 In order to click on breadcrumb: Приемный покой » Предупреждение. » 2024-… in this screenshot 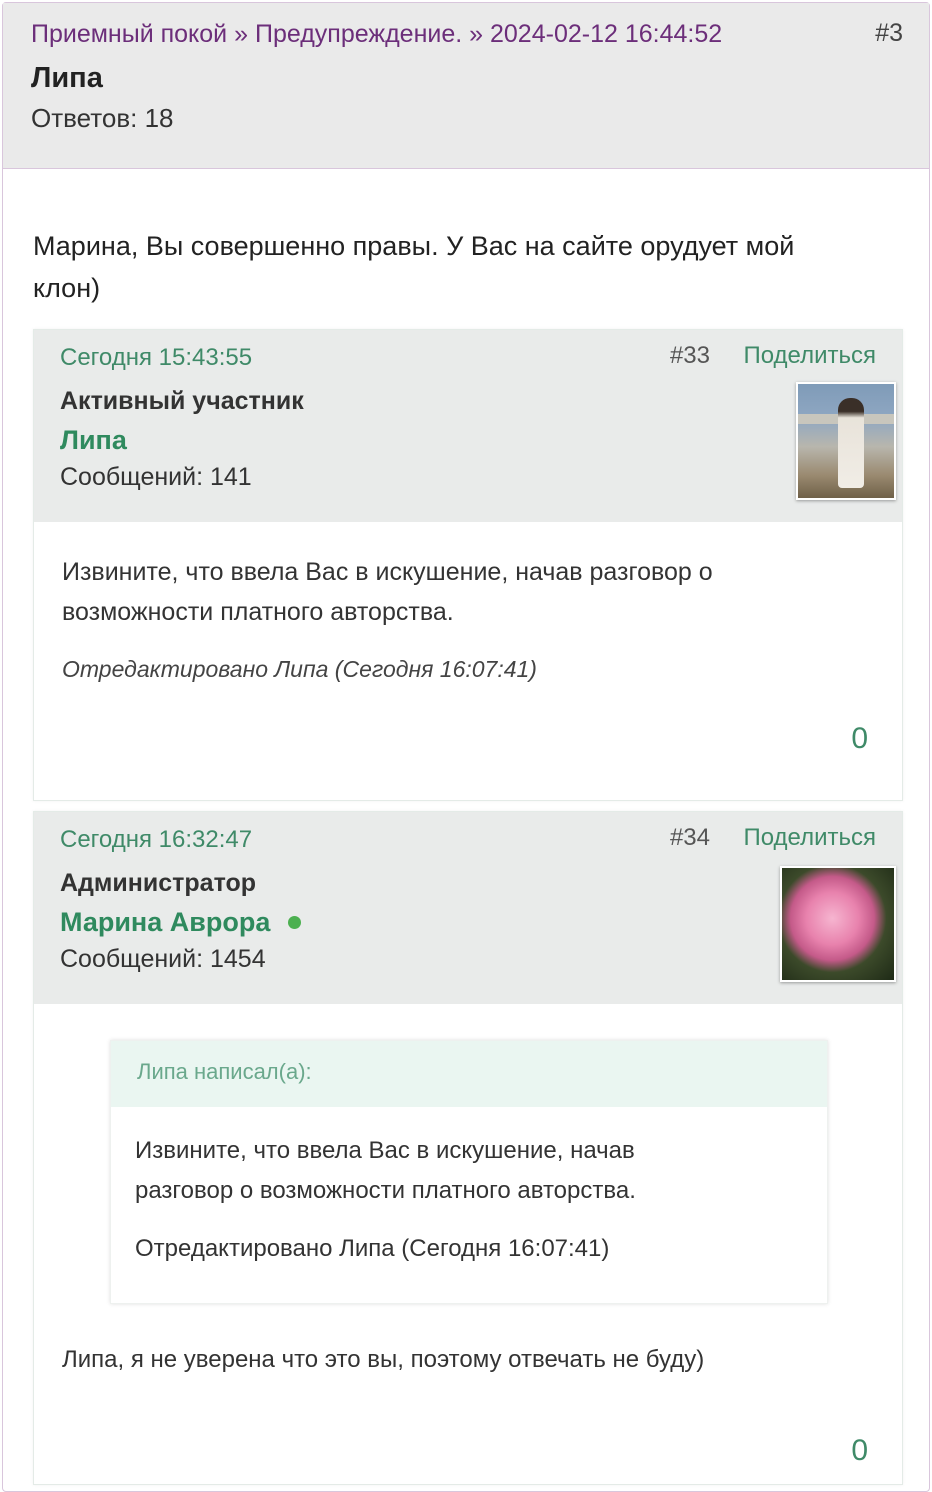, I will do `click(466, 34)`.